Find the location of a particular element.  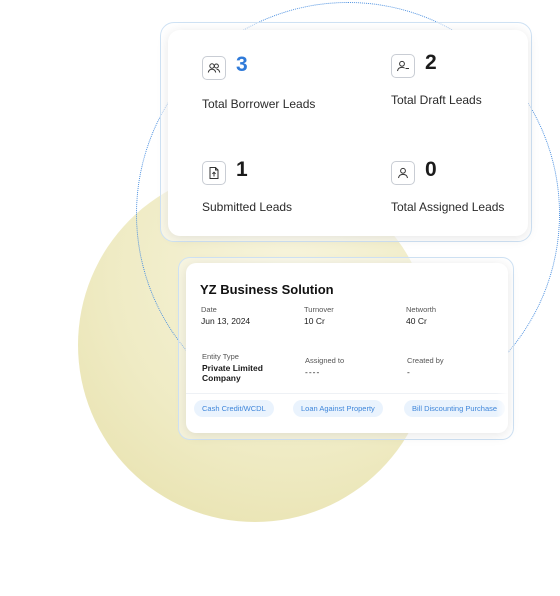

date-label: Date is located at coordinates (209, 309).